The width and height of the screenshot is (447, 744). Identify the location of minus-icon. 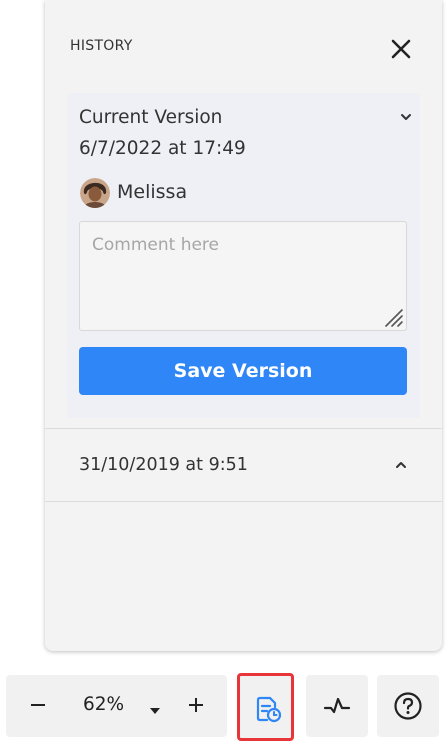
(38, 705).